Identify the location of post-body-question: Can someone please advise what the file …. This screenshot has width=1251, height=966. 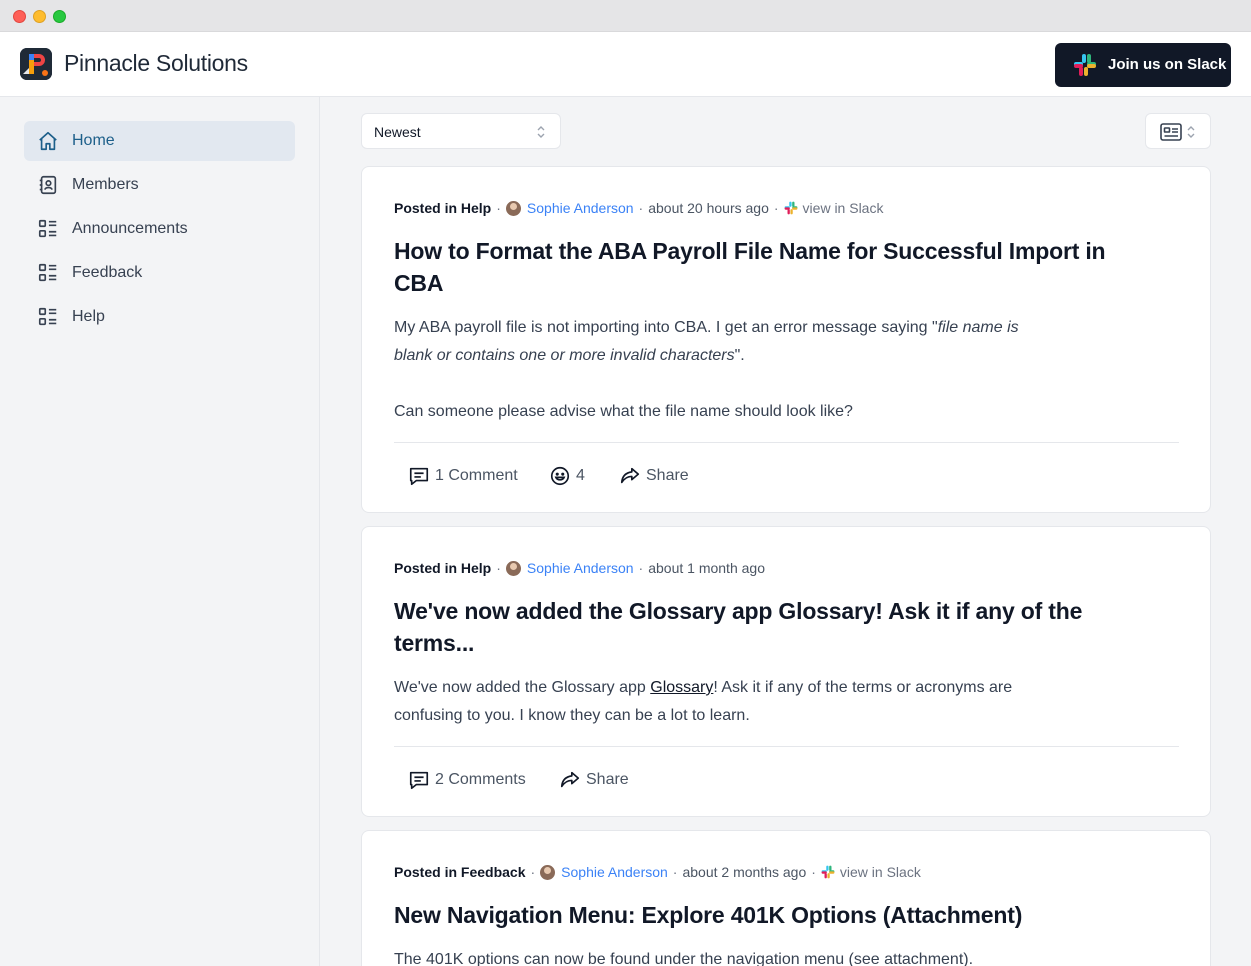
(623, 411).